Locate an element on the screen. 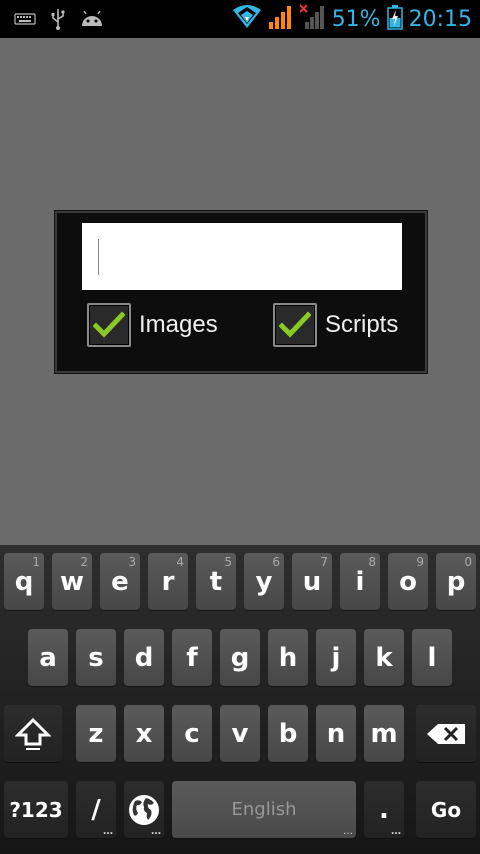  key-hint: 7 is located at coordinates (324, 562).